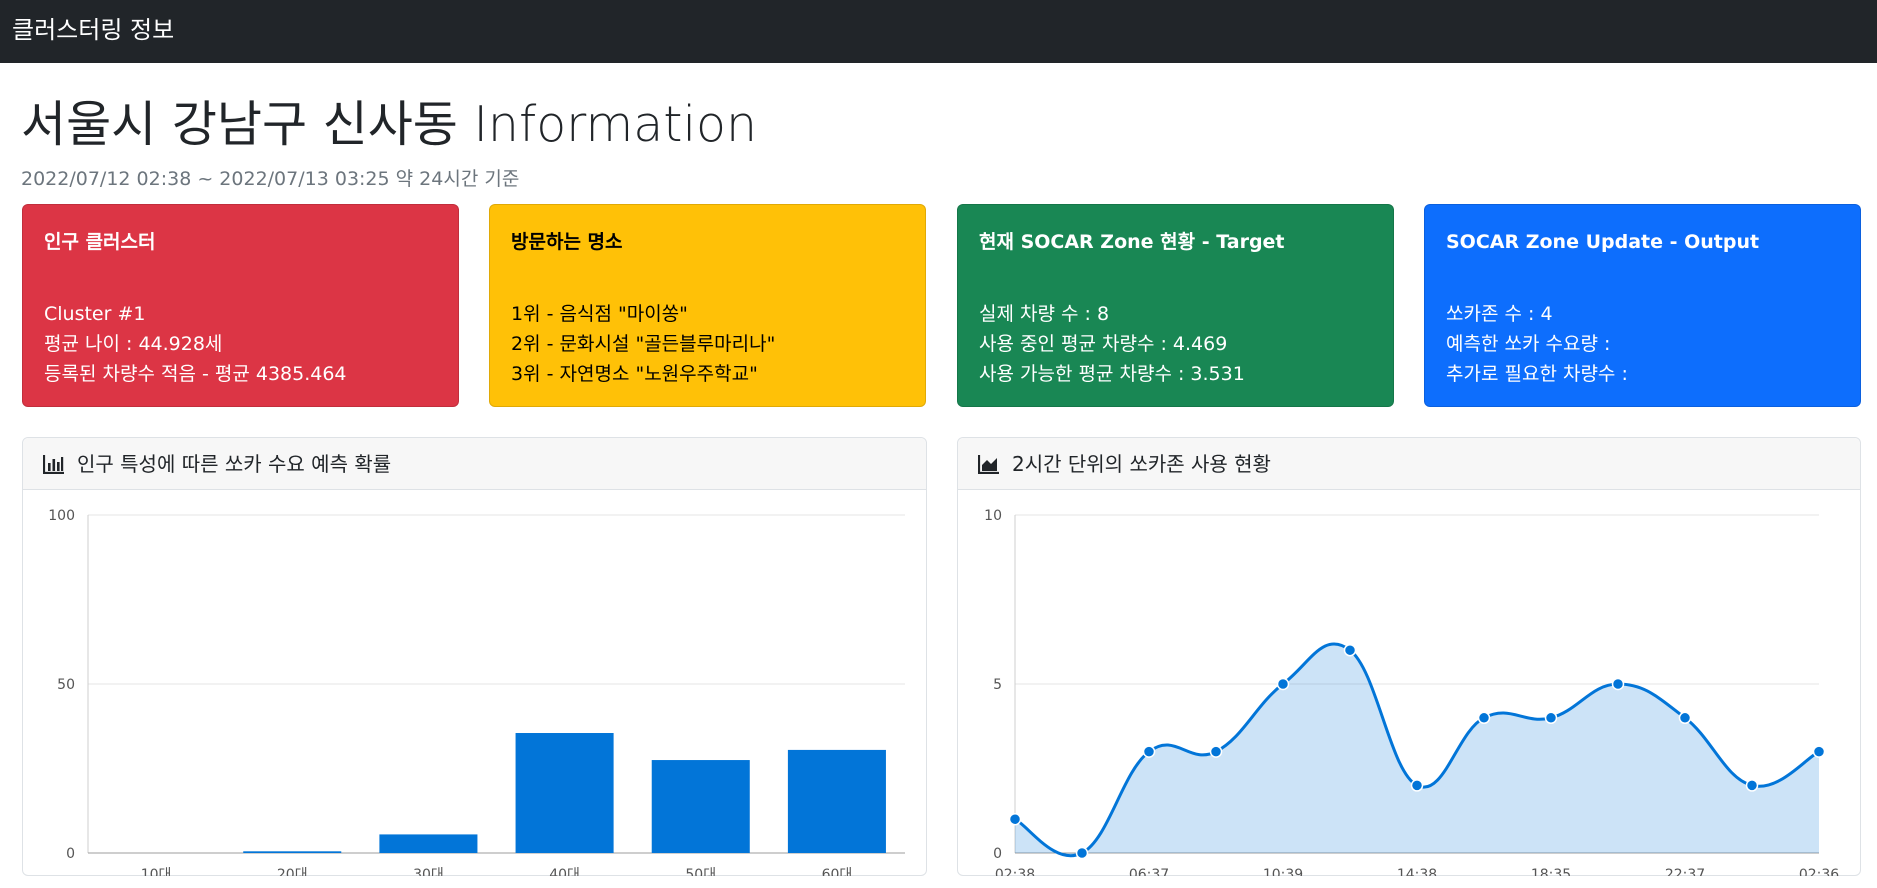  What do you see at coordinates (700, 871) in the screenshot?
I see `x-tick-label: 50대` at bounding box center [700, 871].